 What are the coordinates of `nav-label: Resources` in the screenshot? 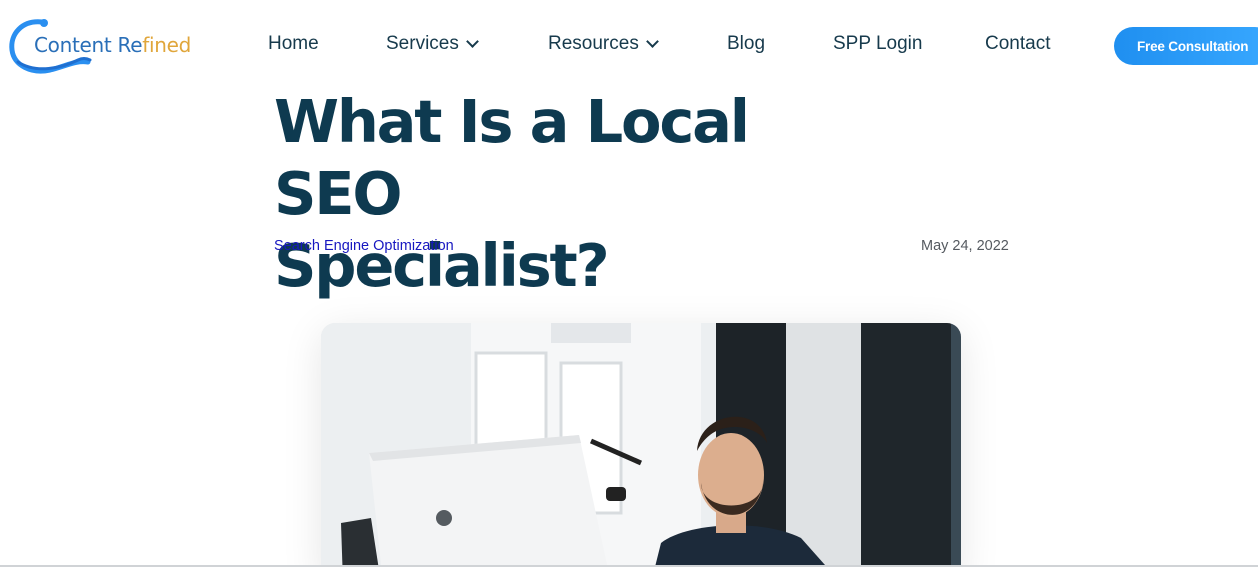 It's located at (593, 43).